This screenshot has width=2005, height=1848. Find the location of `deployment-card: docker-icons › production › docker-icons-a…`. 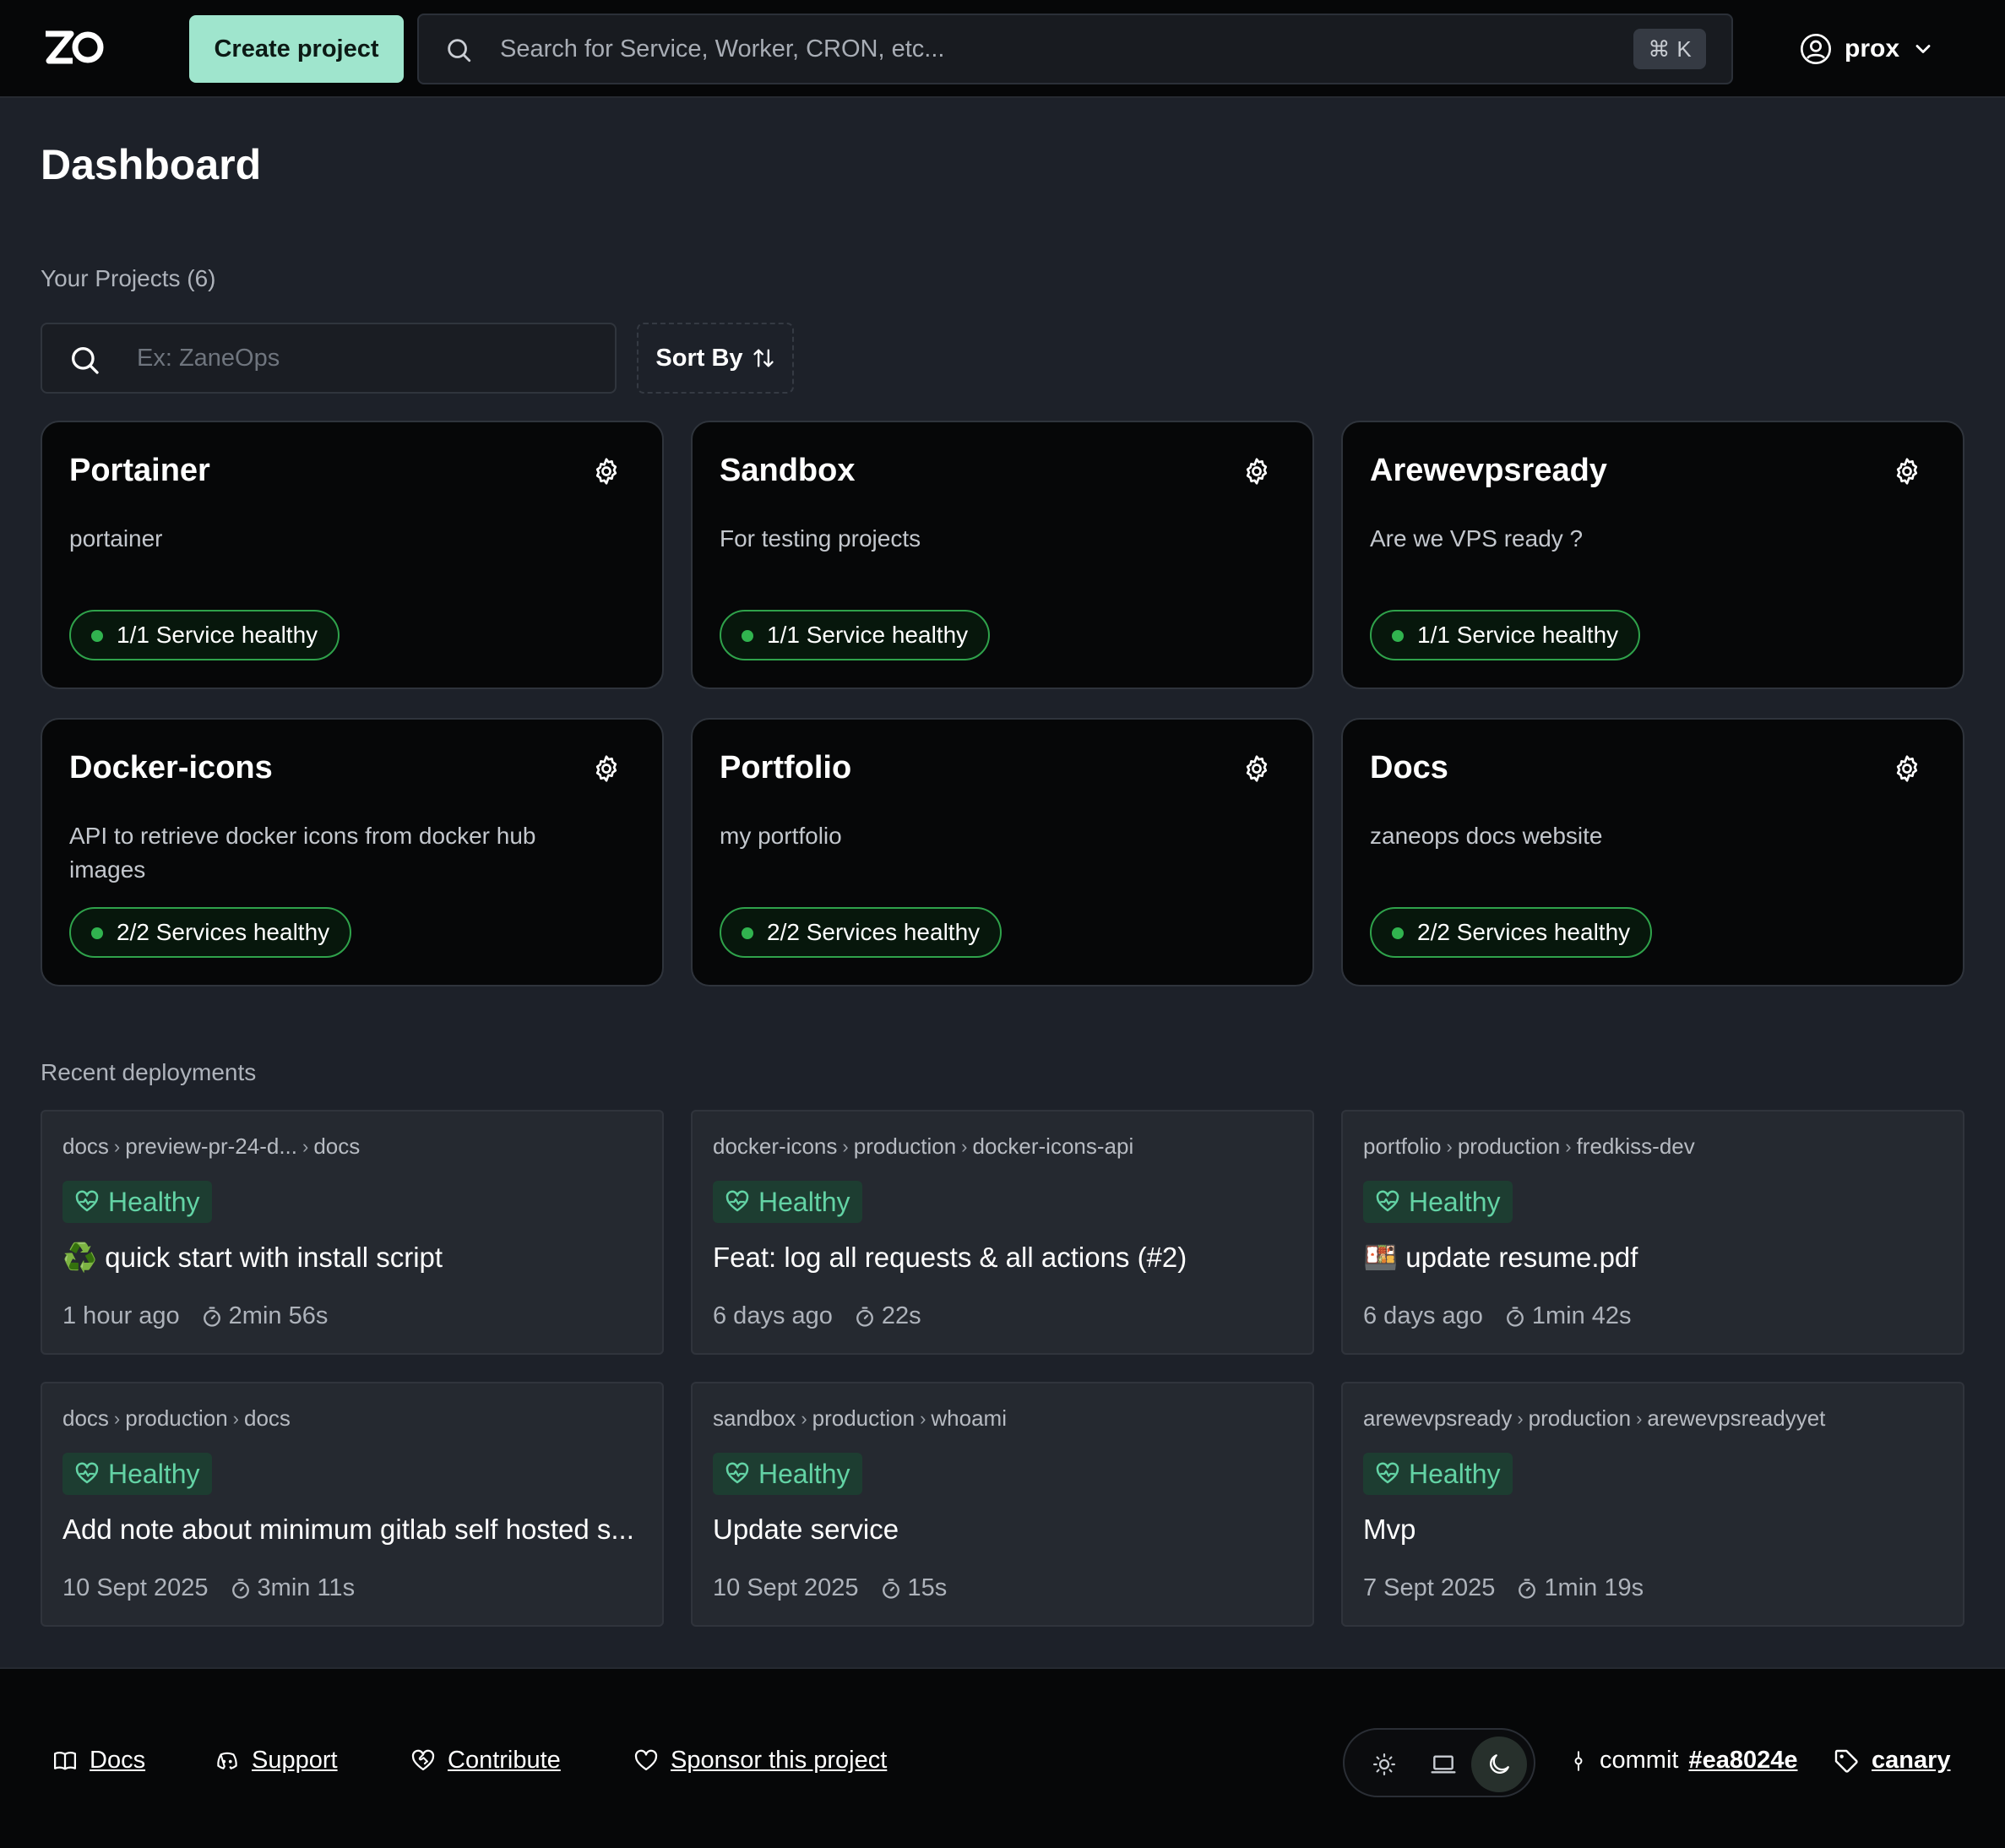

deployment-card: docker-icons › production › docker-icons-a… is located at coordinates (1002, 1232).